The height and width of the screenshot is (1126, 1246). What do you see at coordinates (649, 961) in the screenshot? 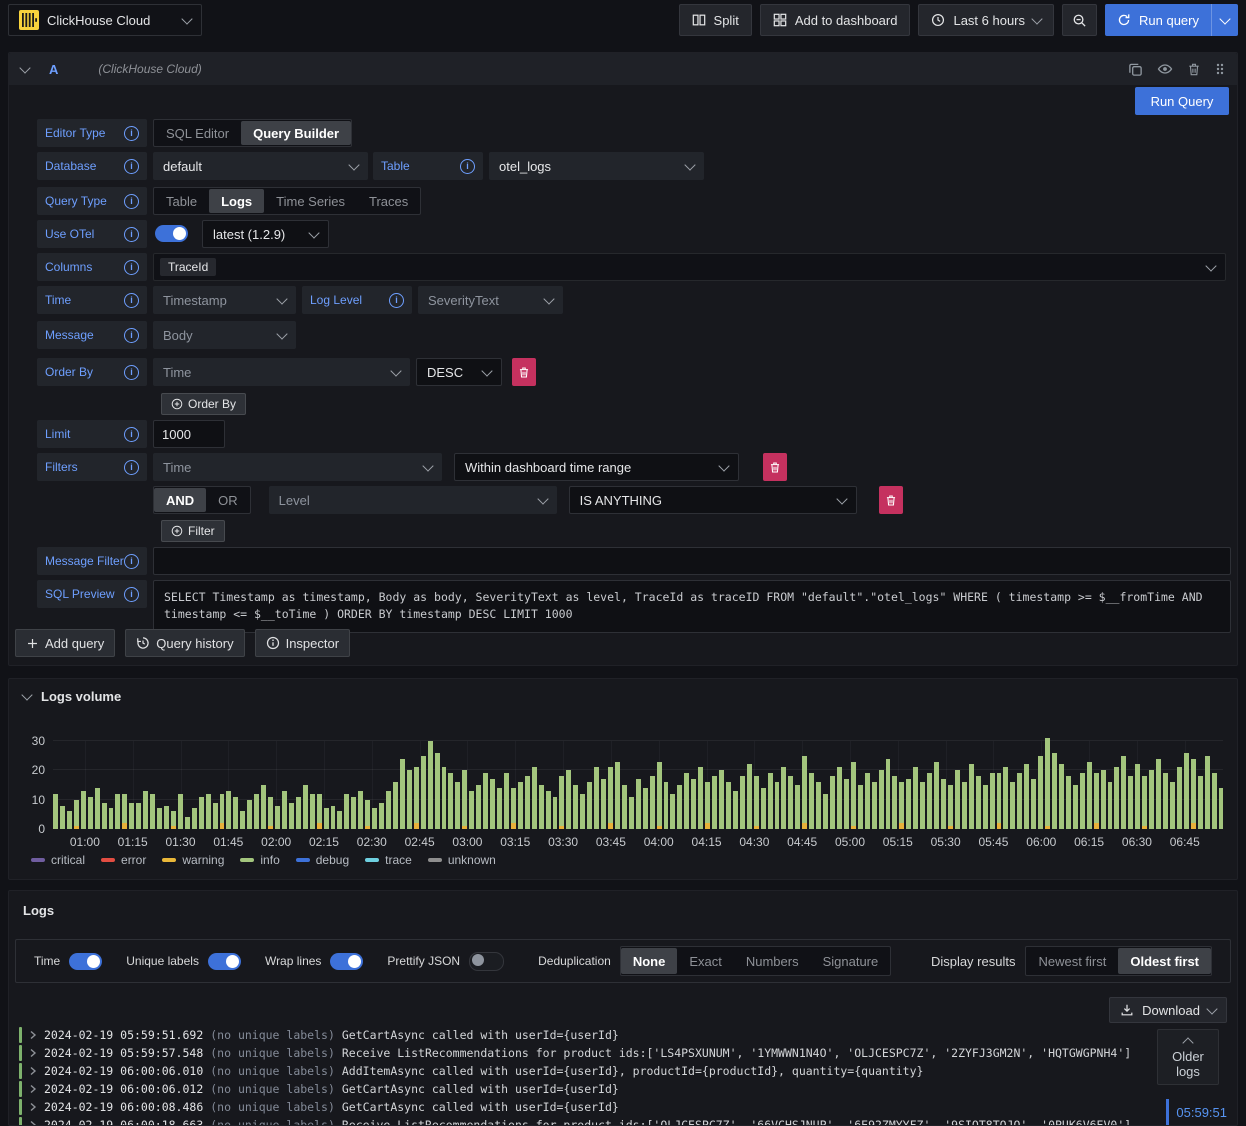
I see `deduplication-option-none: None` at bounding box center [649, 961].